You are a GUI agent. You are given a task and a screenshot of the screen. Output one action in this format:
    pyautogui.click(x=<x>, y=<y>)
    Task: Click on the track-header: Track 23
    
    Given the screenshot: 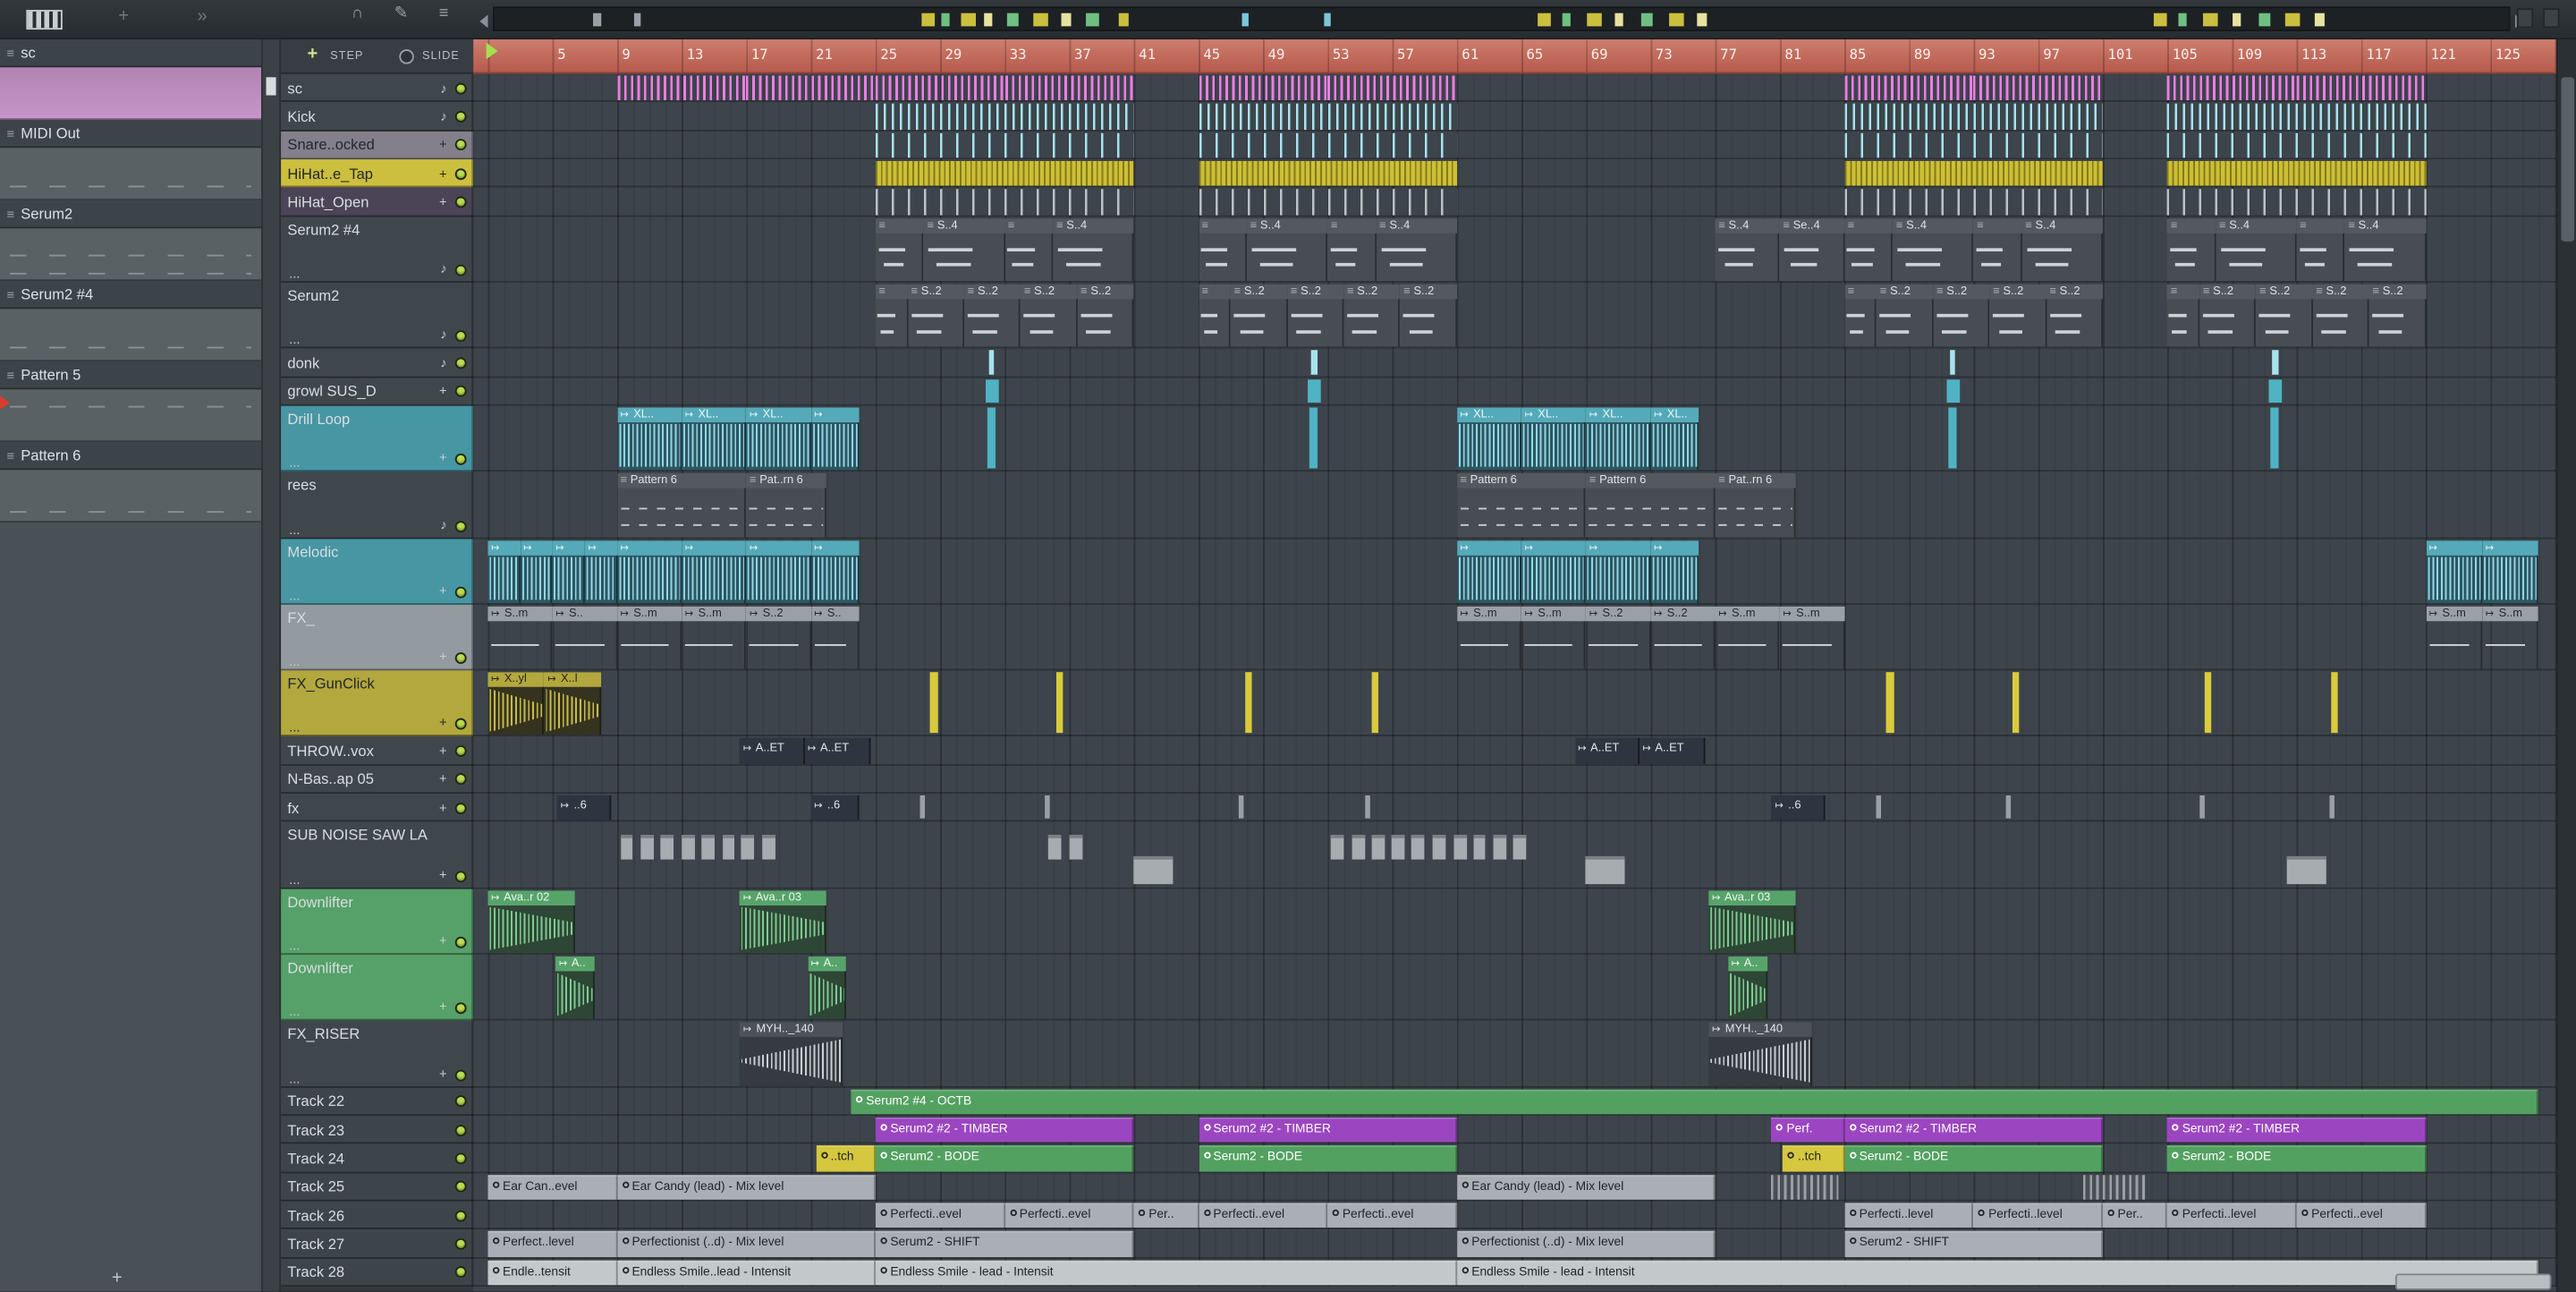 What is the action you would take?
    pyautogui.click(x=377, y=1130)
    